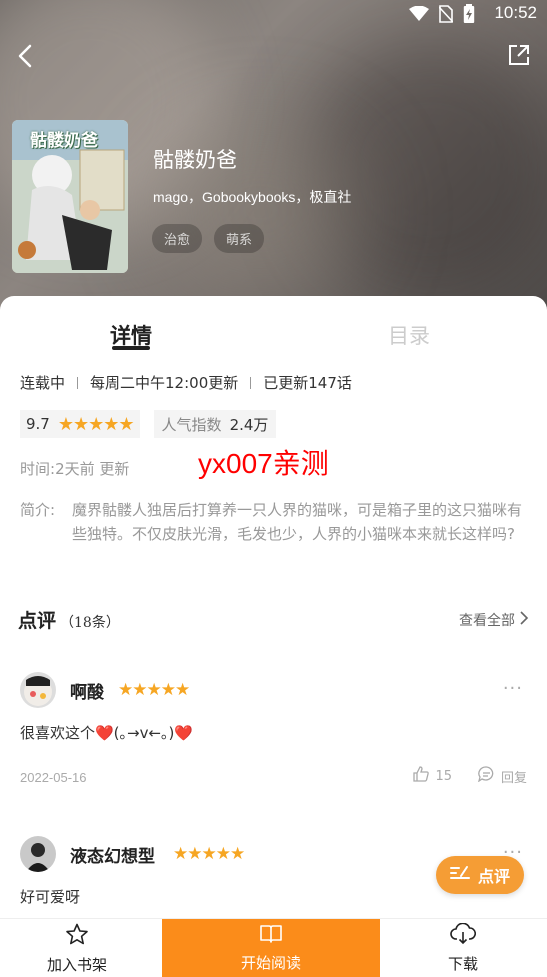  Describe the element at coordinates (77, 936) in the screenshot. I see `star-outline-icon` at that location.